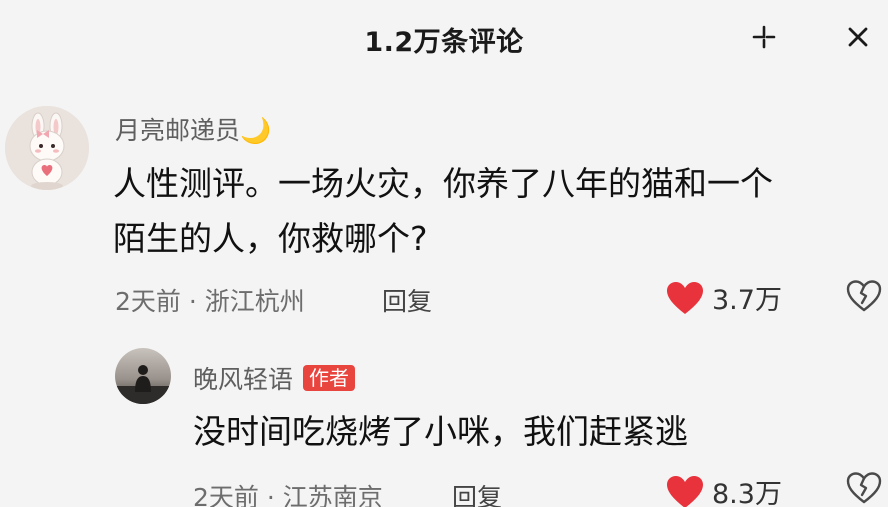  Describe the element at coordinates (329, 378) in the screenshot. I see `author-badge: 作者` at that location.